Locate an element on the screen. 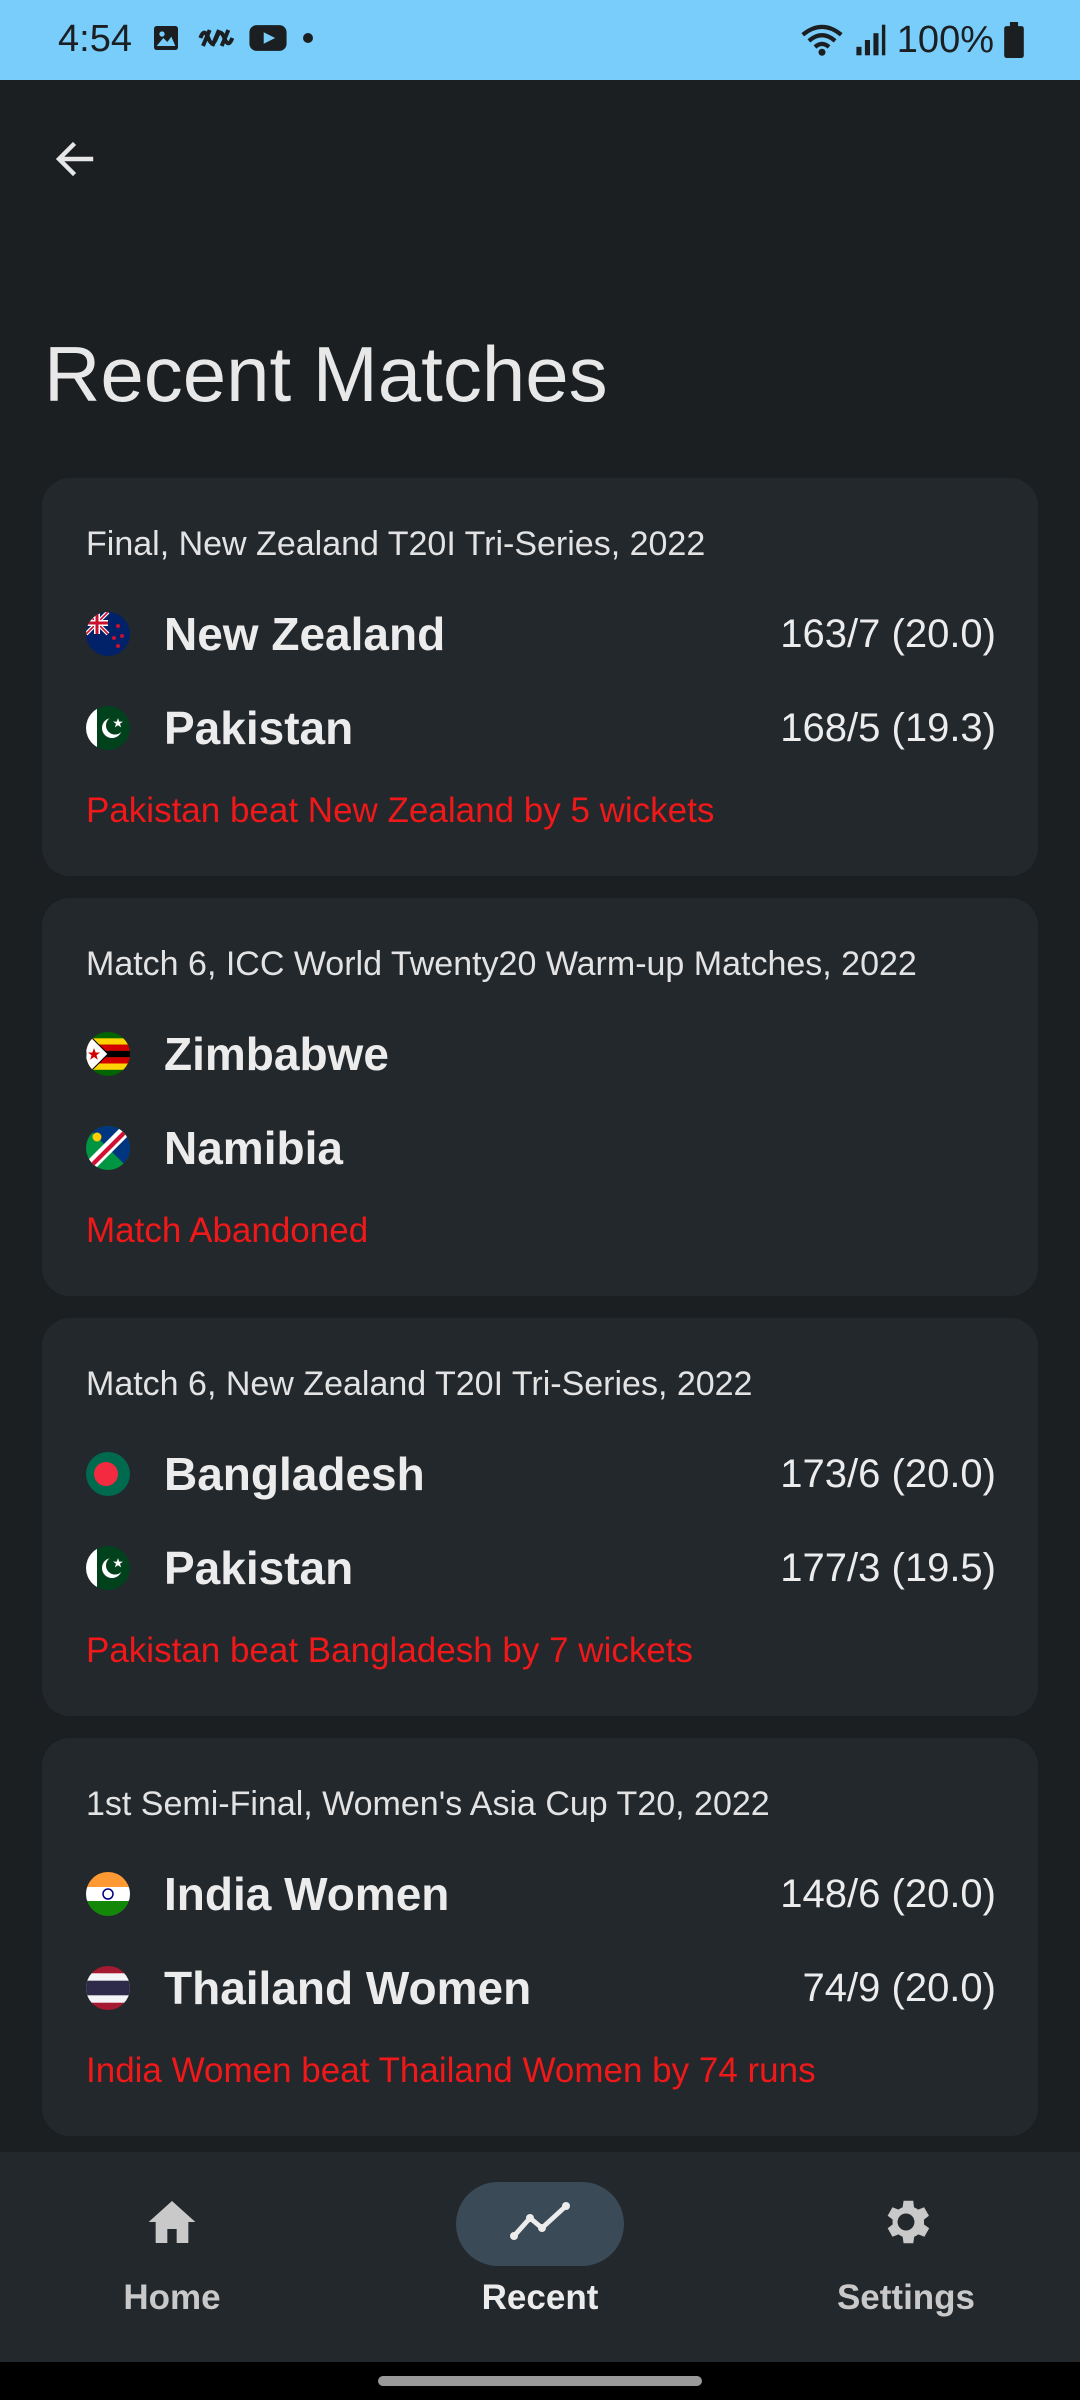 Image resolution: width=1080 pixels, height=2400 pixels. team-row: Zimbabwe is located at coordinates (541, 1054).